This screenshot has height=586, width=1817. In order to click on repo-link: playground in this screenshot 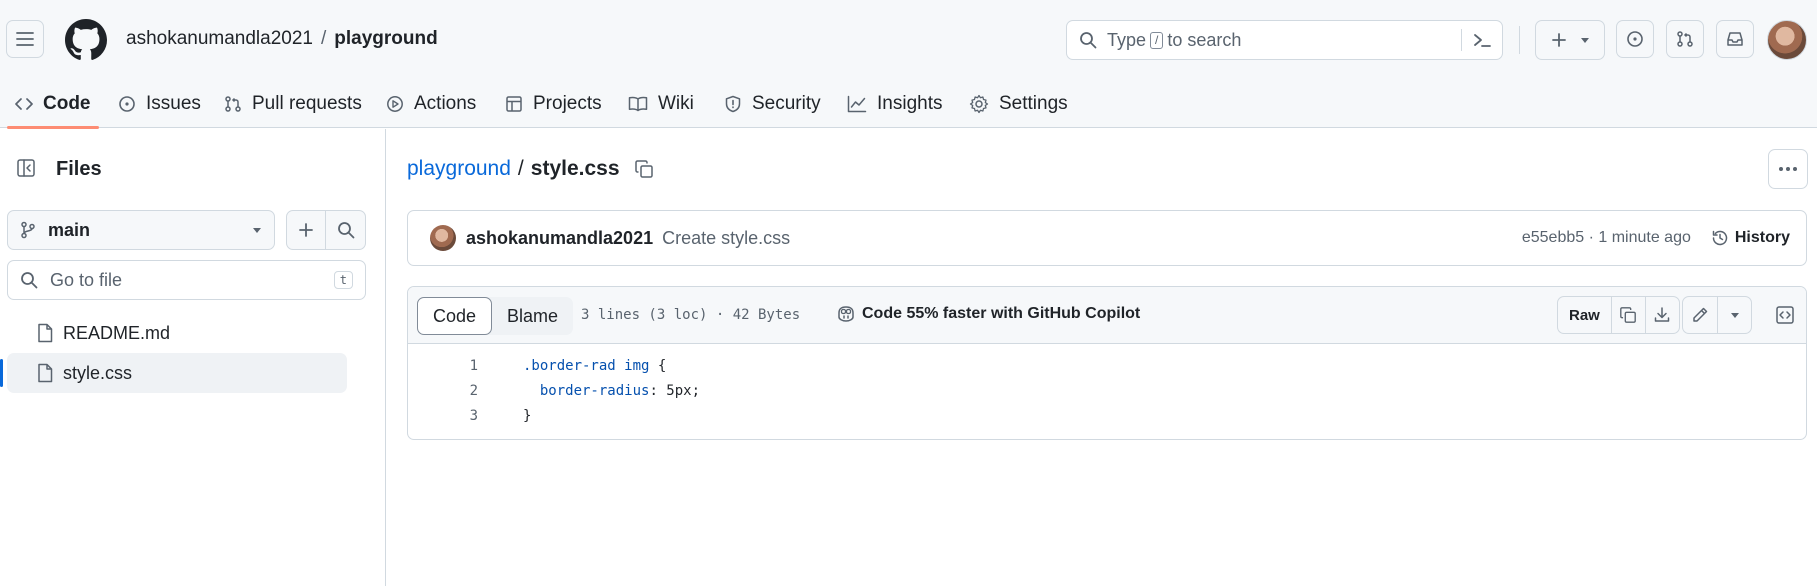, I will do `click(385, 38)`.